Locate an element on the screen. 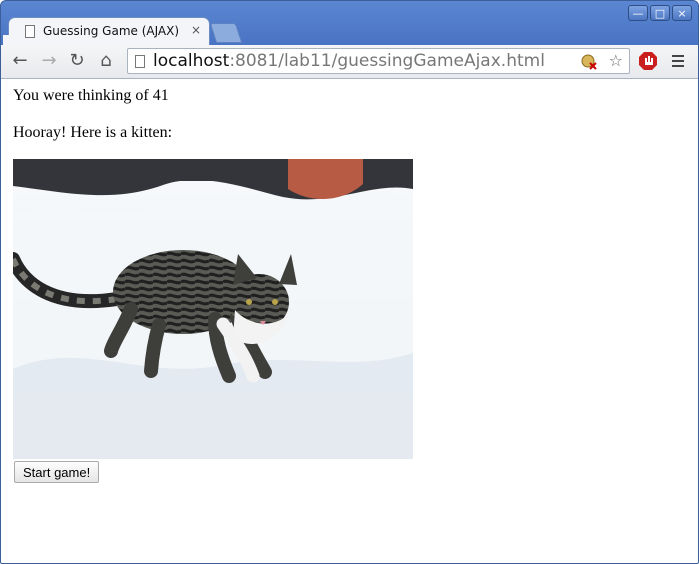 The height and width of the screenshot is (564, 699). forward-icon: → is located at coordinates (49, 61).